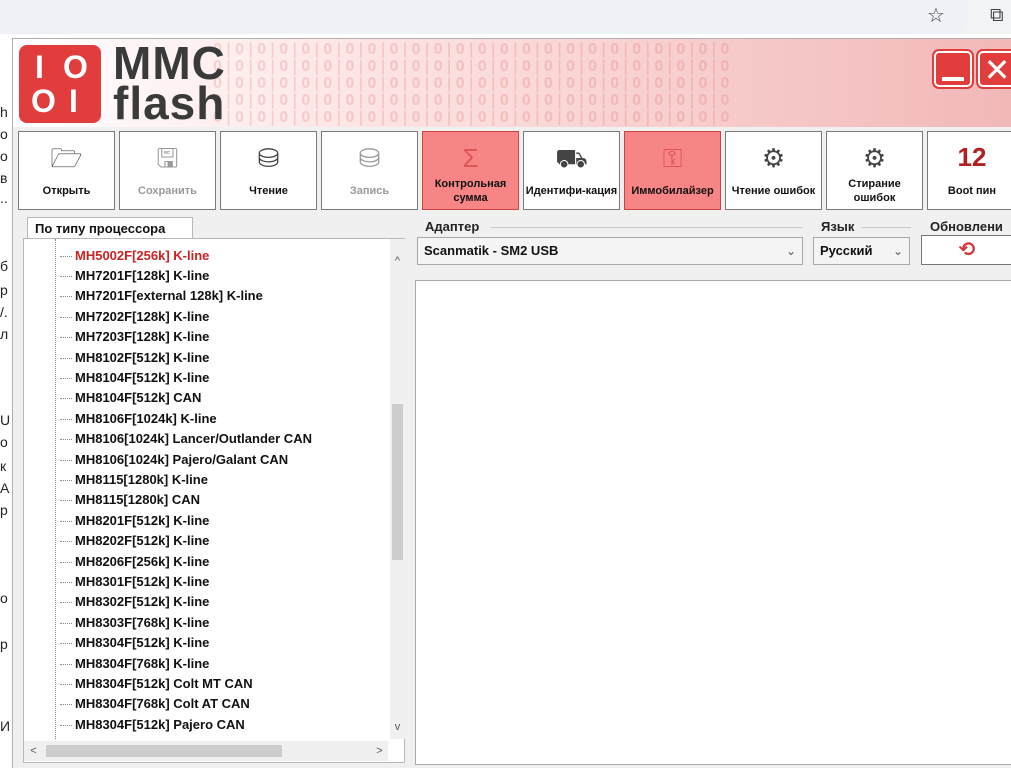  What do you see at coordinates (610, 251) in the screenshot?
I see `adapter-select: Scanmatik - SM2 USB ⌄` at bounding box center [610, 251].